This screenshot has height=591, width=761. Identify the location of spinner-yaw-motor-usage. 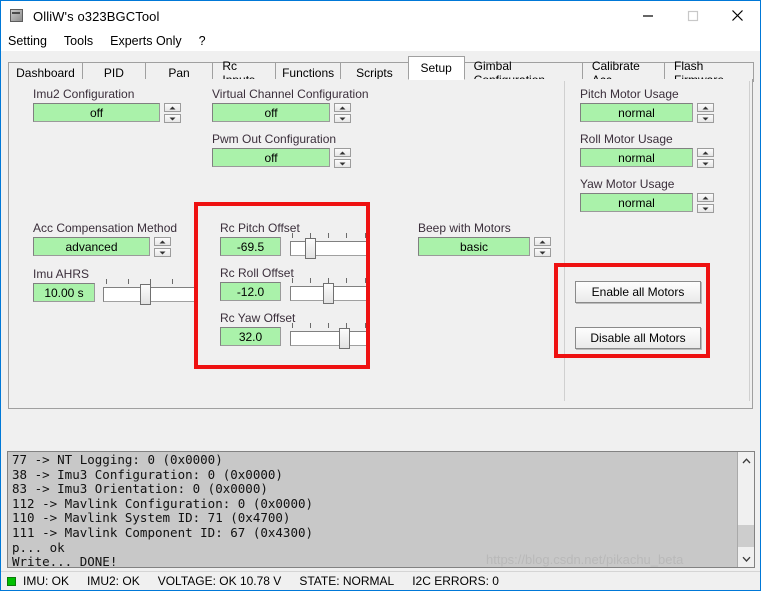
(705, 203).